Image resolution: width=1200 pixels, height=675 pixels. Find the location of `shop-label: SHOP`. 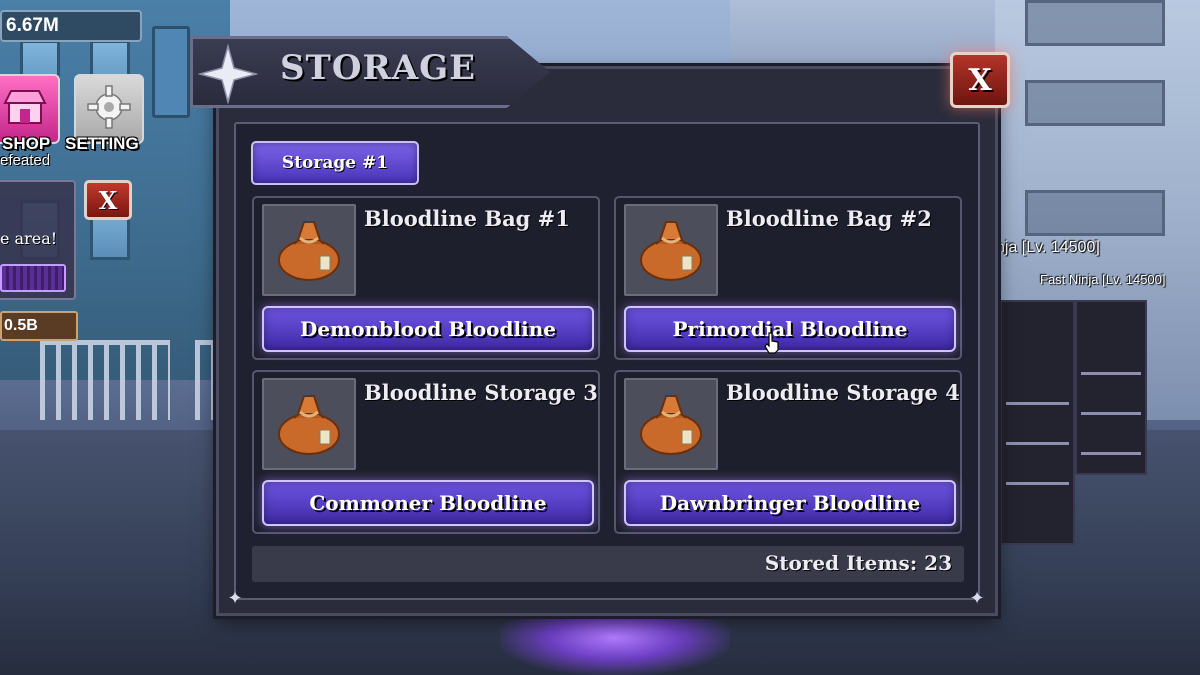

shop-label: SHOP is located at coordinates (26, 143).